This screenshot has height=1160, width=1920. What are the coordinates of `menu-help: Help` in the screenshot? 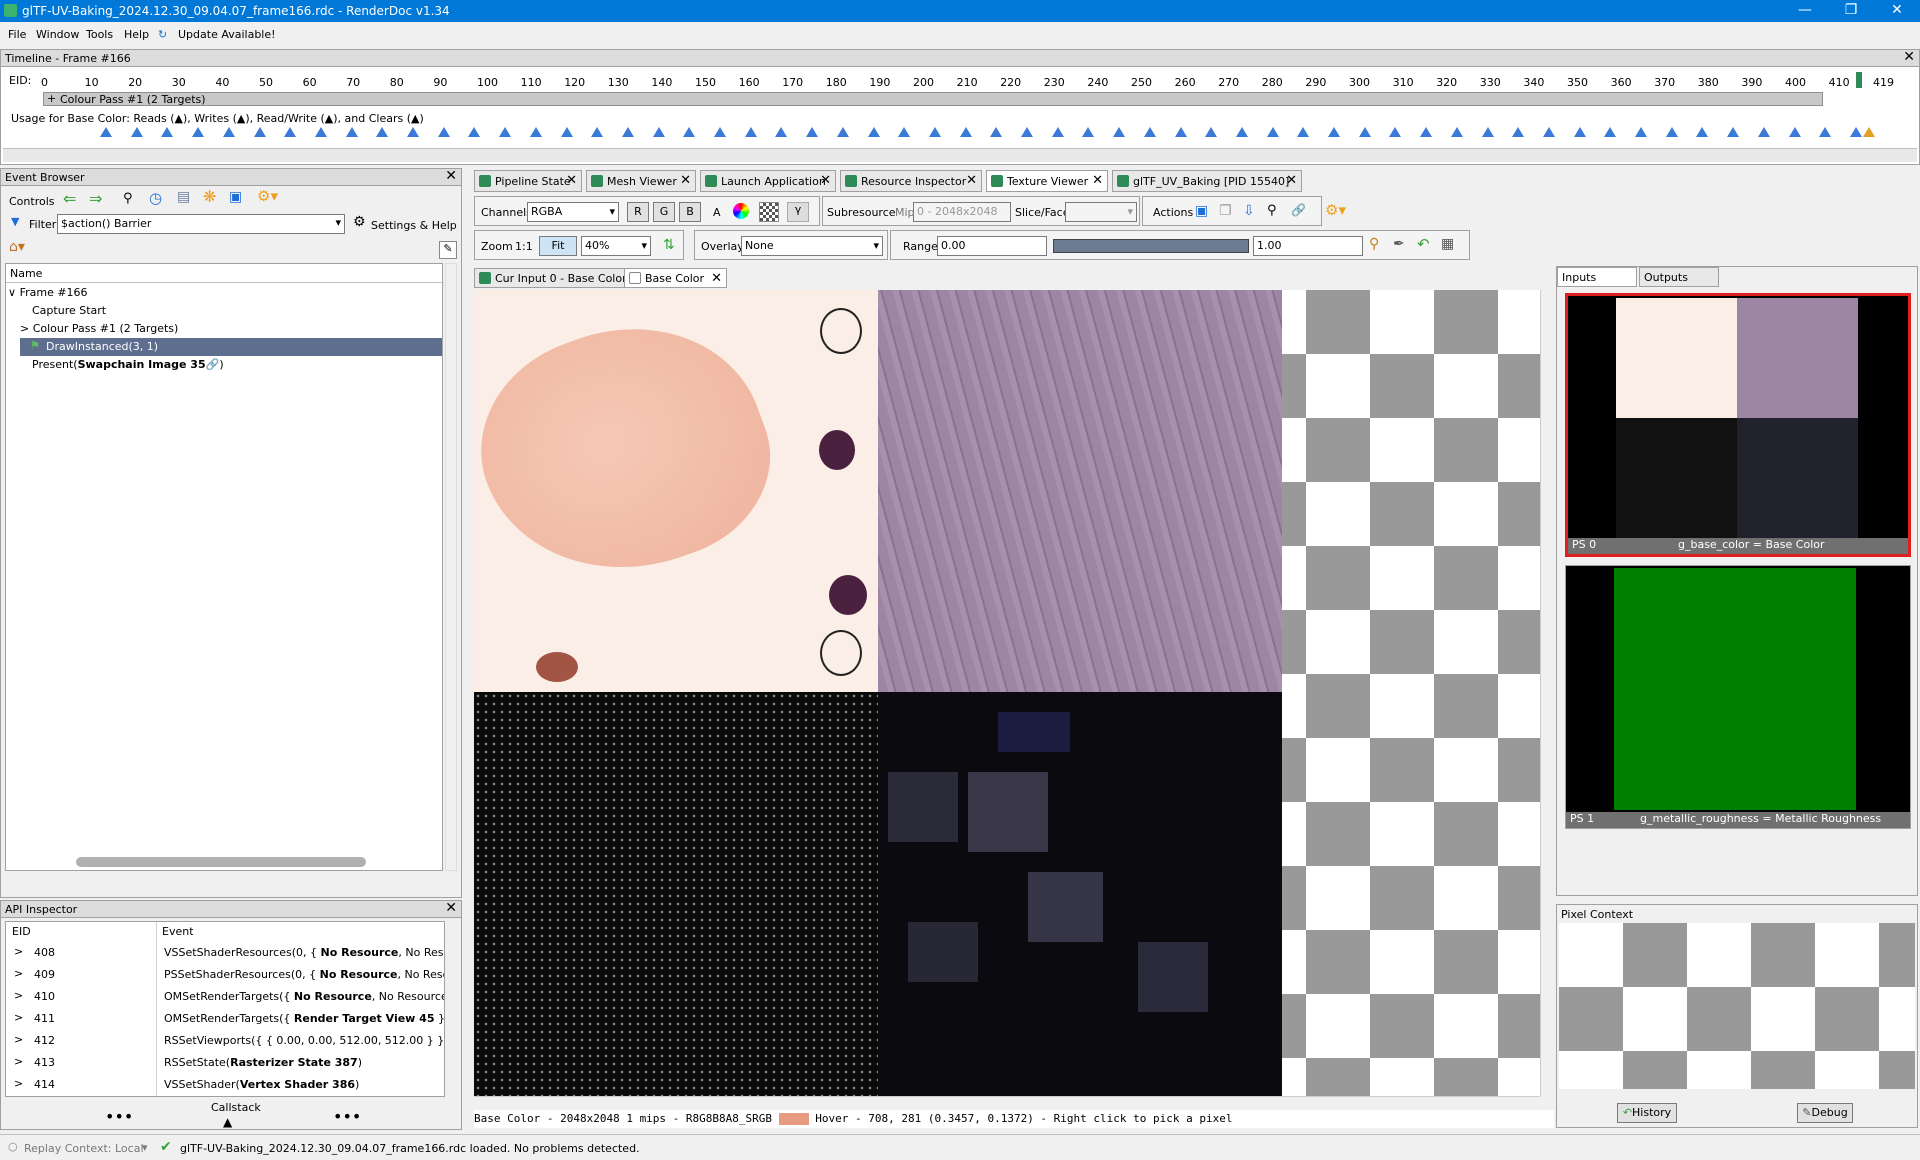 It's located at (136, 34).